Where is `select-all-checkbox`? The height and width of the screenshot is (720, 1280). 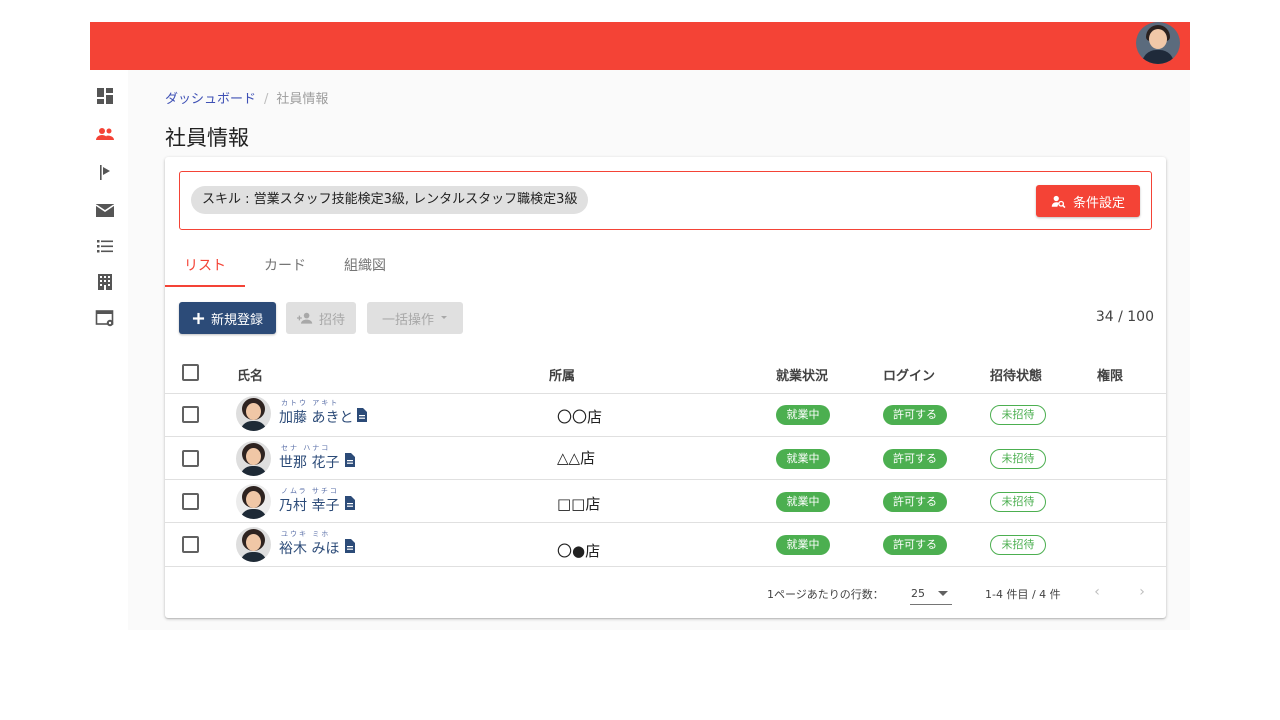
select-all-checkbox is located at coordinates (190, 372).